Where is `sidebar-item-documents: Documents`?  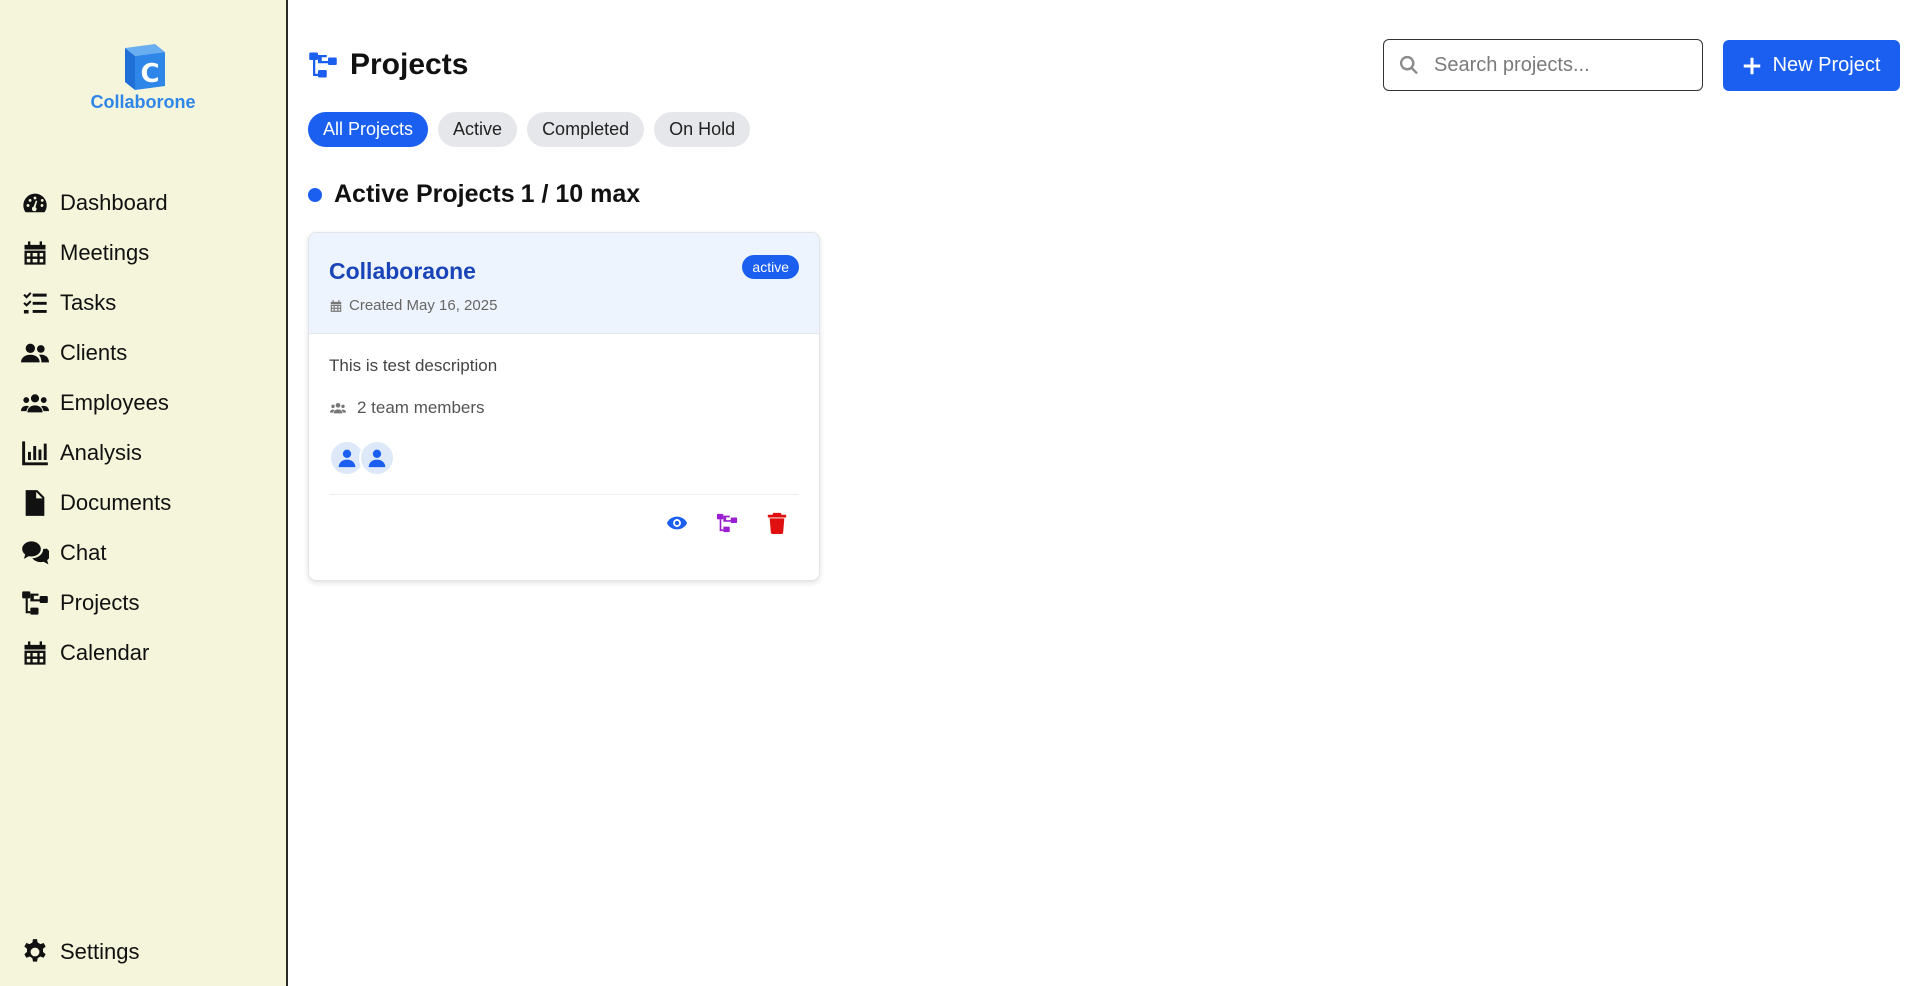
sidebar-item-documents: Documents is located at coordinates (95, 503).